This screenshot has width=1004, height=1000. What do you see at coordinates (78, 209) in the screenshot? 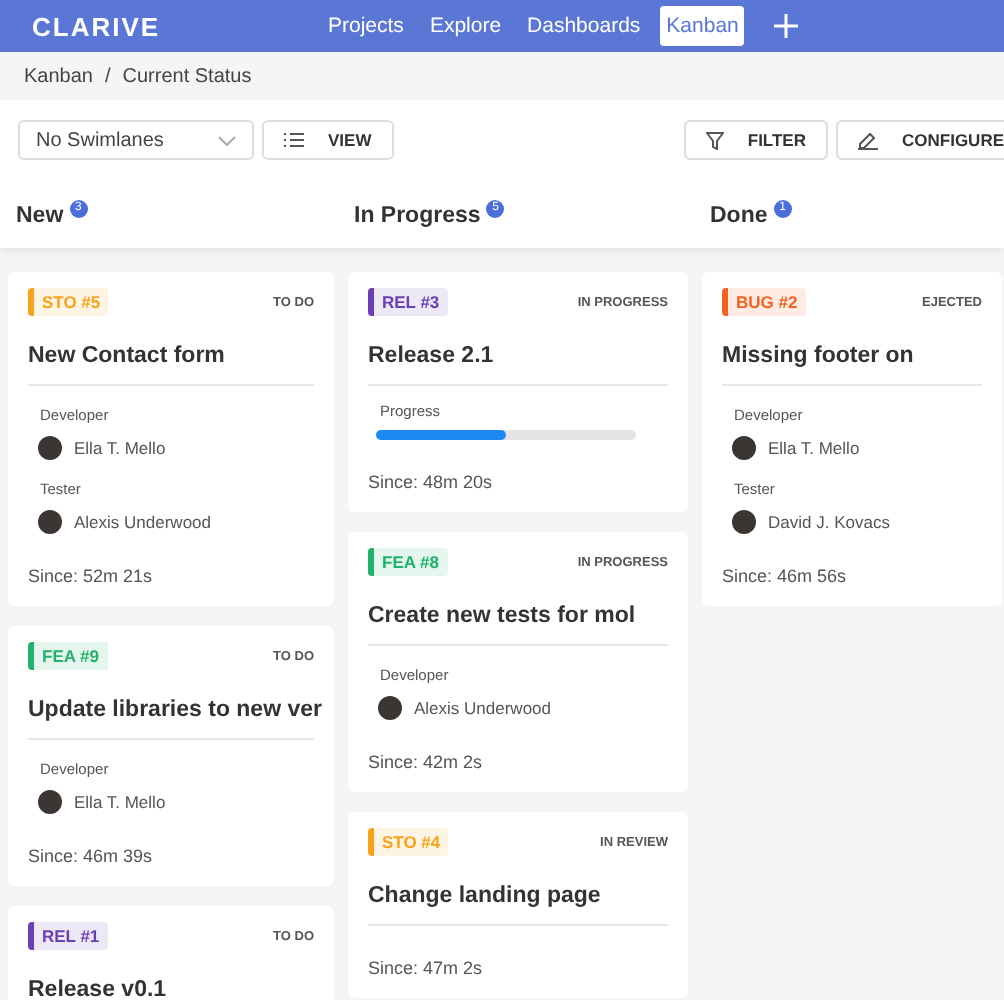
I see `count-badge: 3` at bounding box center [78, 209].